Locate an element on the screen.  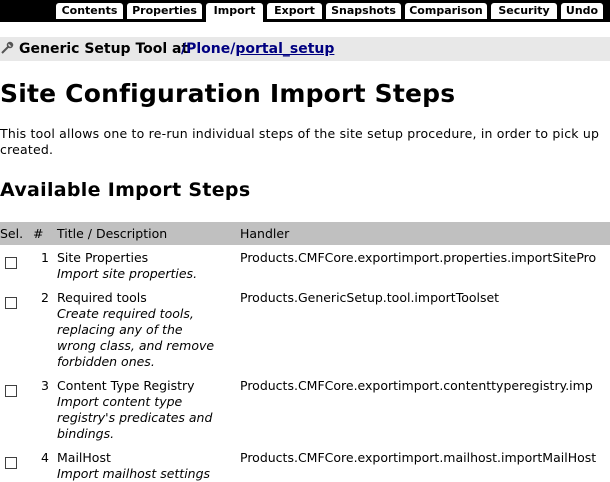
step-title: MailHost is located at coordinates (84, 457).